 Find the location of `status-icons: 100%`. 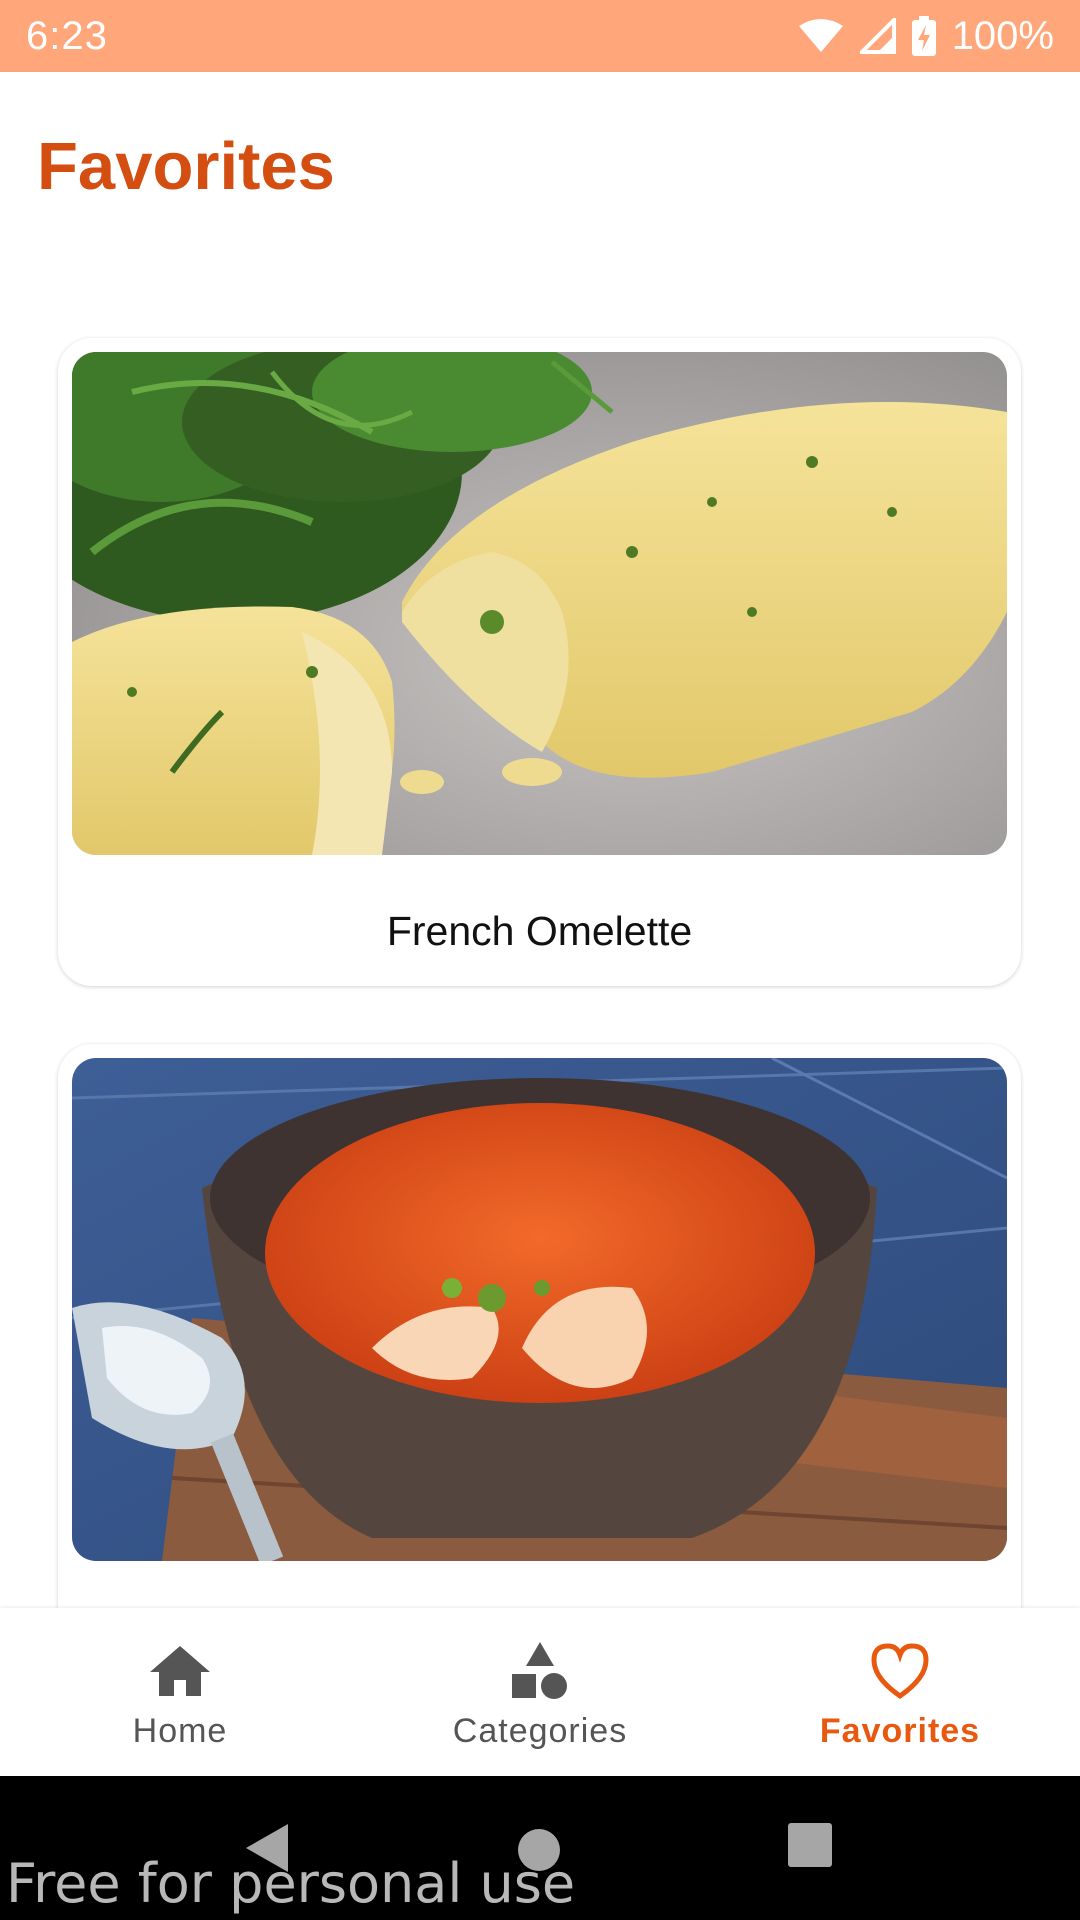

status-icons: 100% is located at coordinates (926, 36).